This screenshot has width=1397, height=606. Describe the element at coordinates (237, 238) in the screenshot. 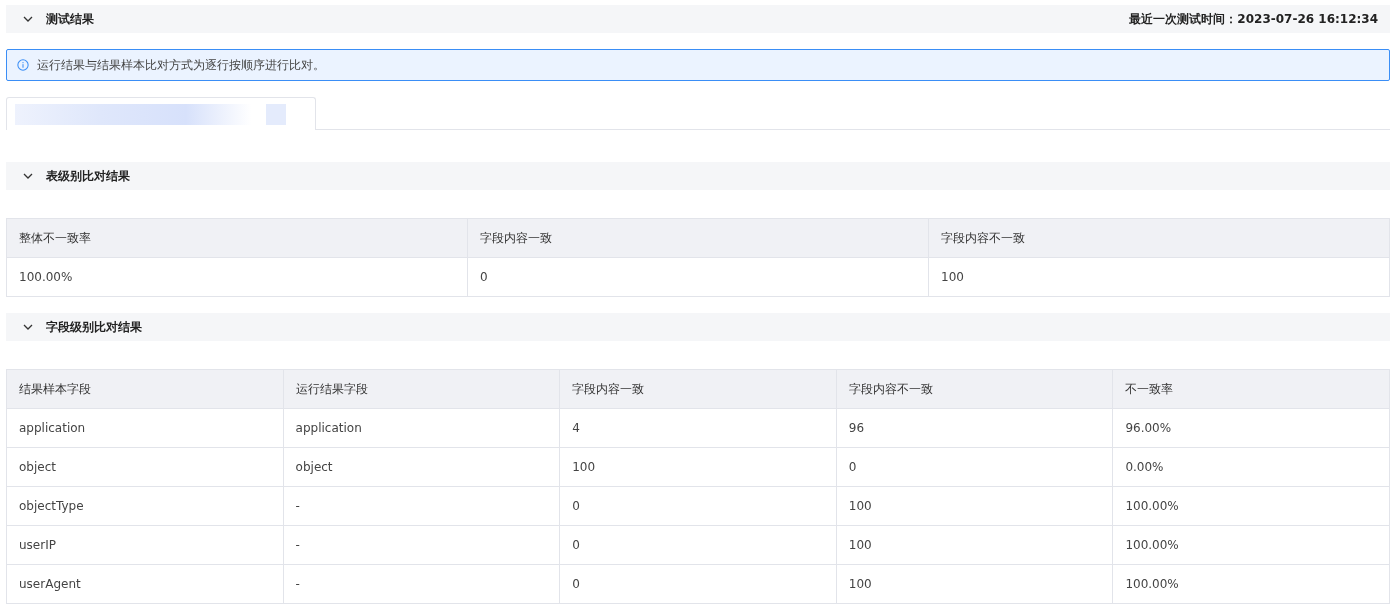

I see `column-header: 整体不一致率` at that location.